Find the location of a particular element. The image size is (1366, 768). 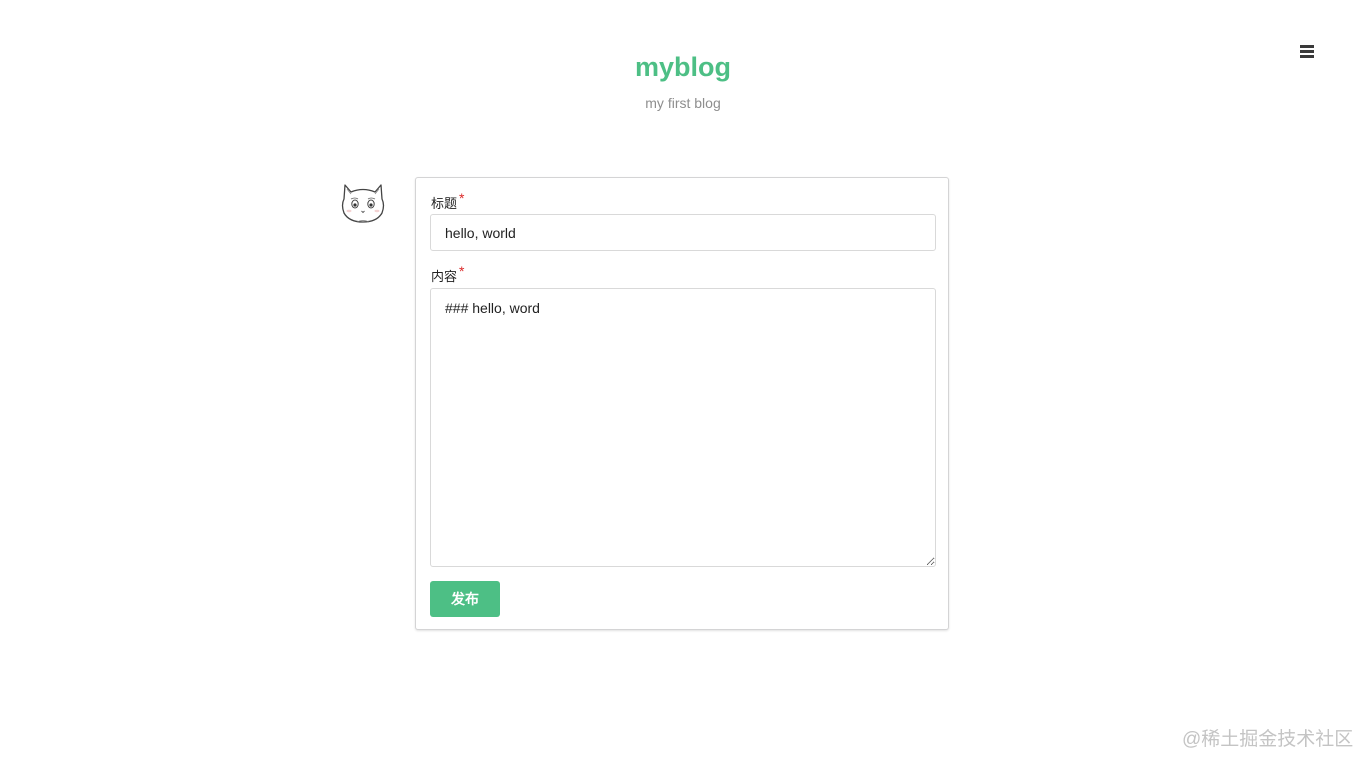

title-input is located at coordinates (683, 232).